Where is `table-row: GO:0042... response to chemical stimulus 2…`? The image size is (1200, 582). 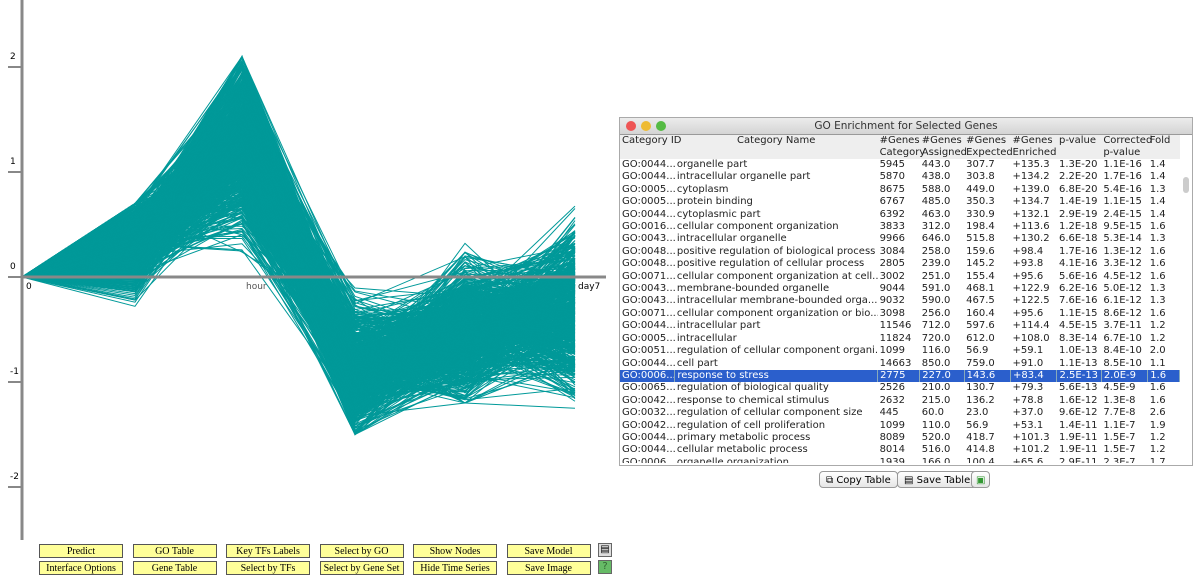
table-row: GO:0042... response to chemical stimulus 2… is located at coordinates (900, 401).